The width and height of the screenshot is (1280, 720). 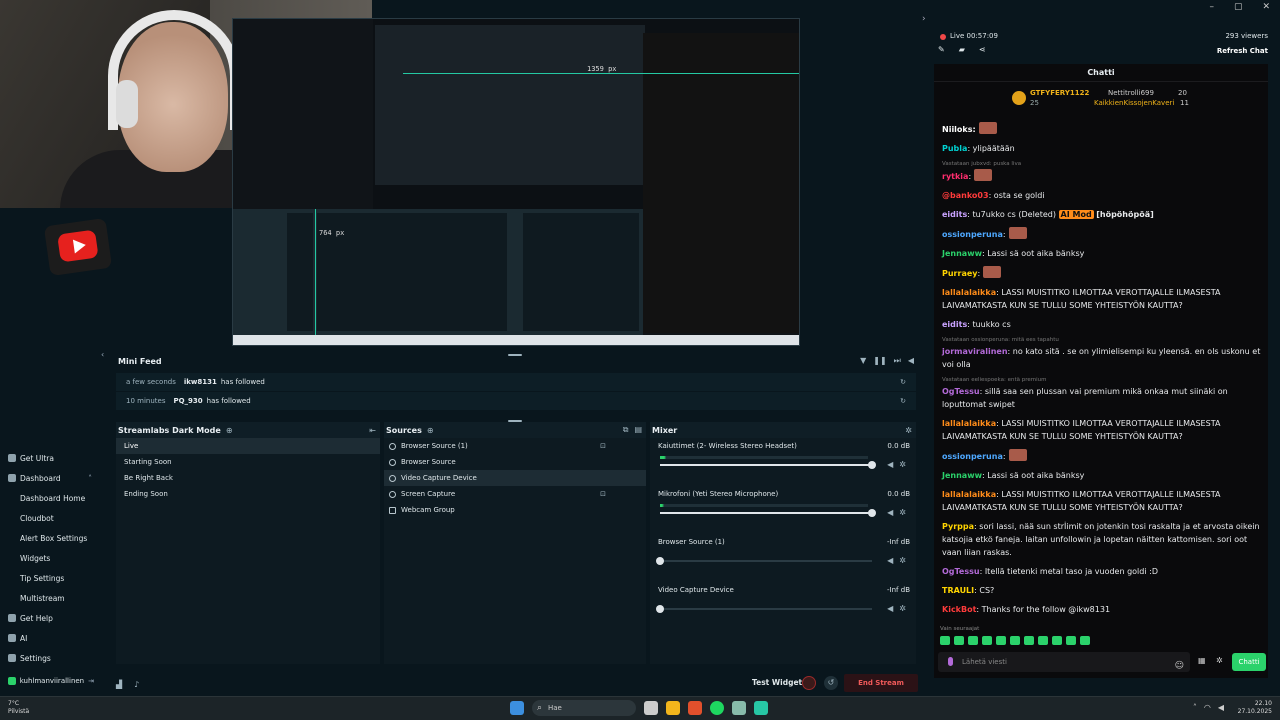 I want to click on test-widgets-button: Test Widgets, so click(x=779, y=682).